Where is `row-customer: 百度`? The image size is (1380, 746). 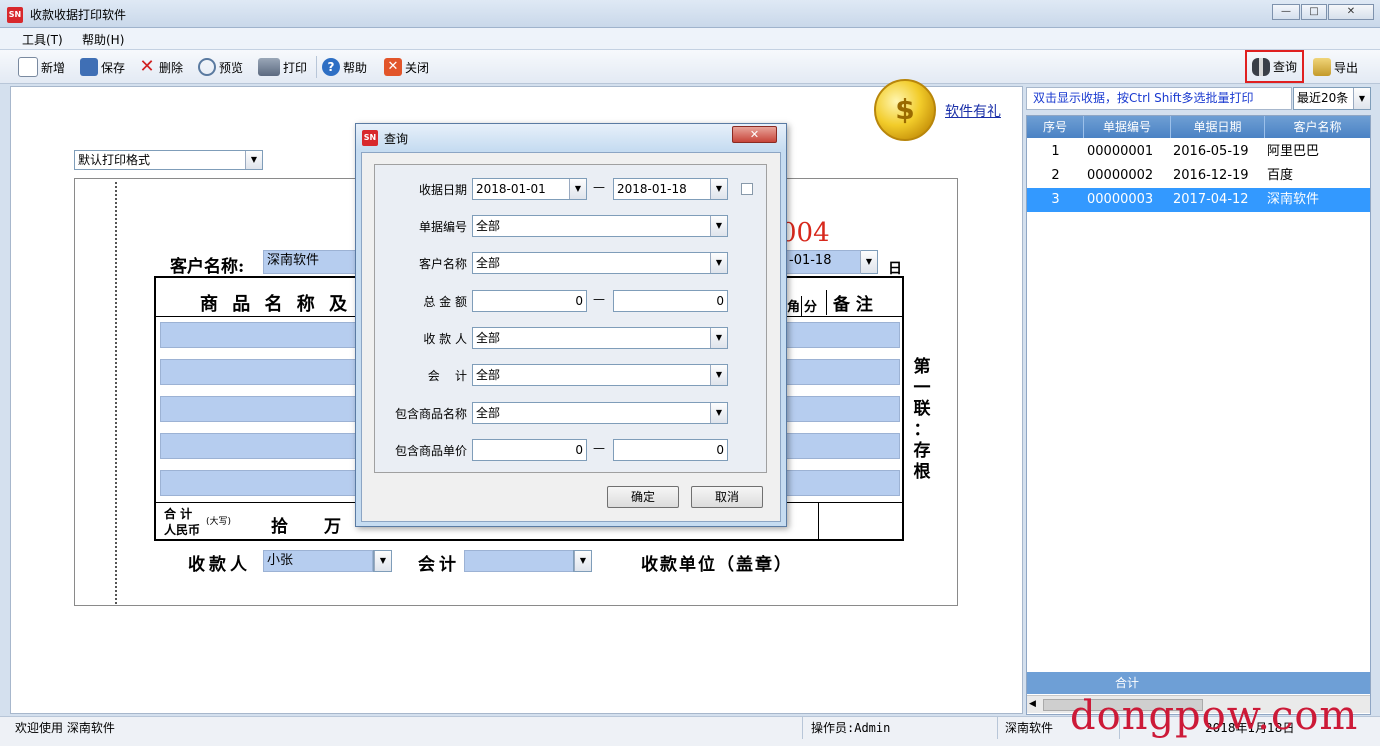
row-customer: 百度 is located at coordinates (1280, 175).